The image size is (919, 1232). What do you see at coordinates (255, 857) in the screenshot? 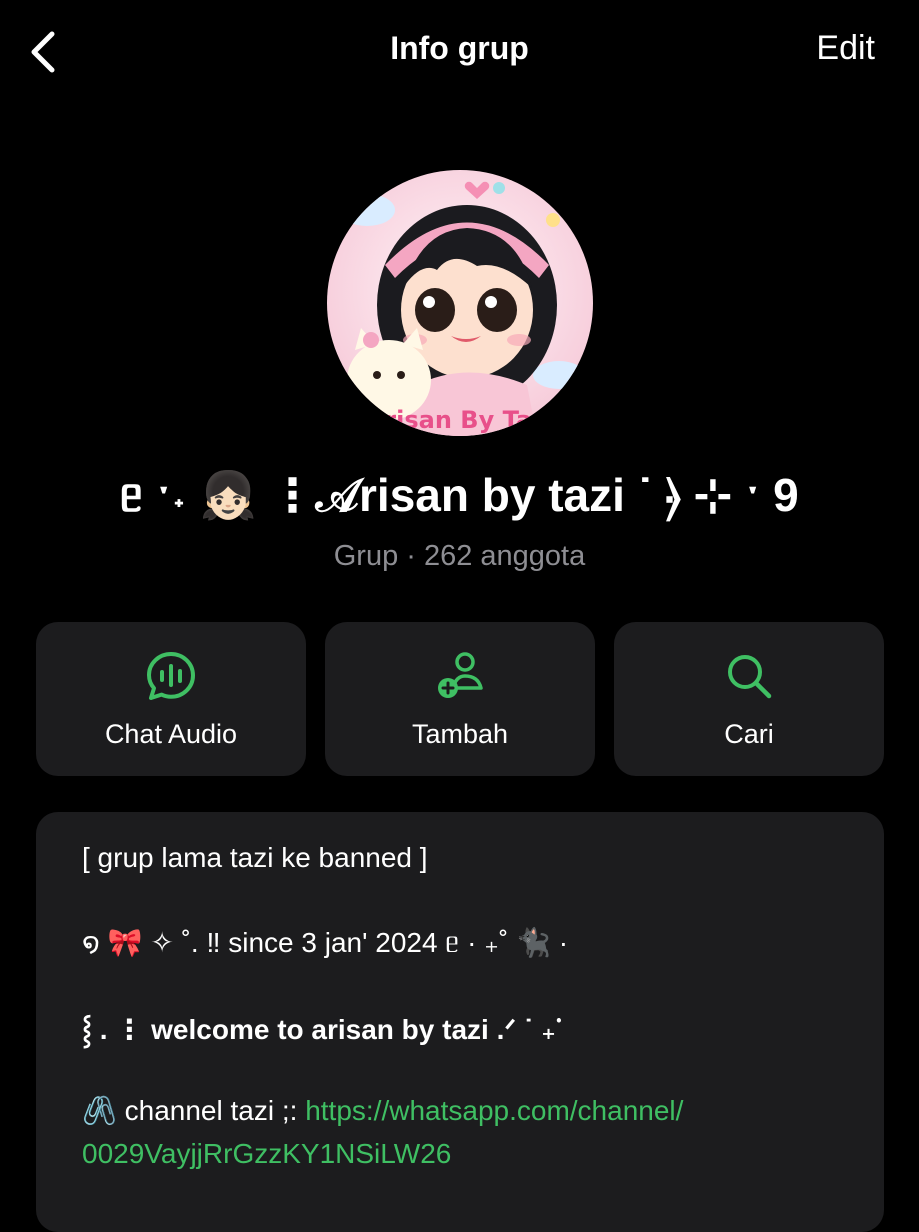
I see `description-line-1: [ grup lama tazi ke banned ]` at bounding box center [255, 857].